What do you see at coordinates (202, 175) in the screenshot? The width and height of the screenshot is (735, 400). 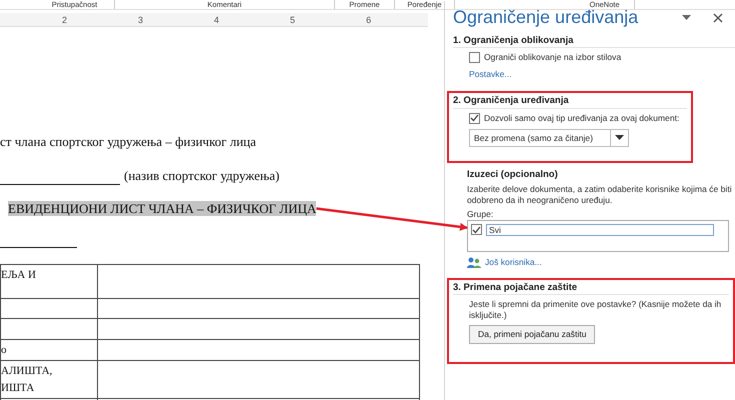 I see `document-text: (назив спортског удружења)` at bounding box center [202, 175].